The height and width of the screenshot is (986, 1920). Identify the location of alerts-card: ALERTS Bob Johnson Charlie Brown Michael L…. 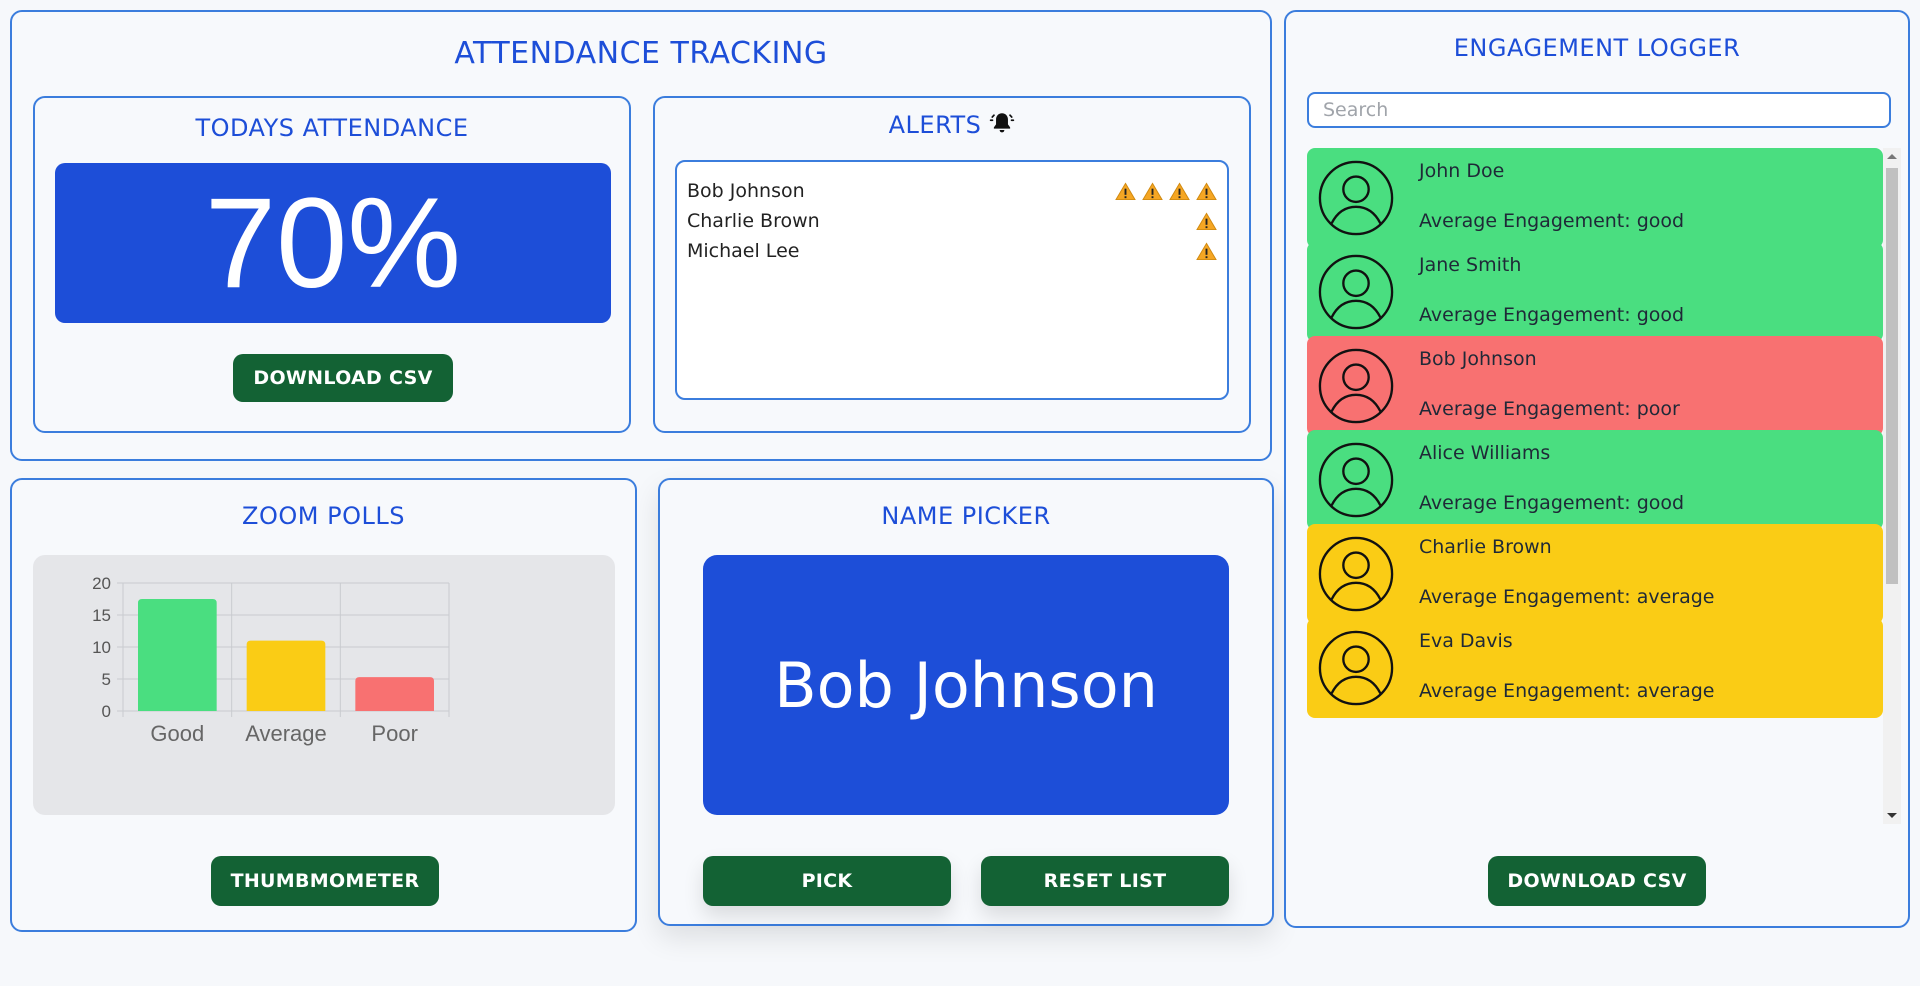
(952, 264).